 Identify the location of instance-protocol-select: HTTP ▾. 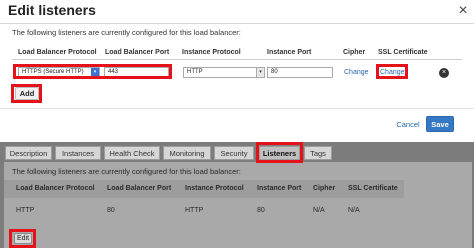
(224, 72).